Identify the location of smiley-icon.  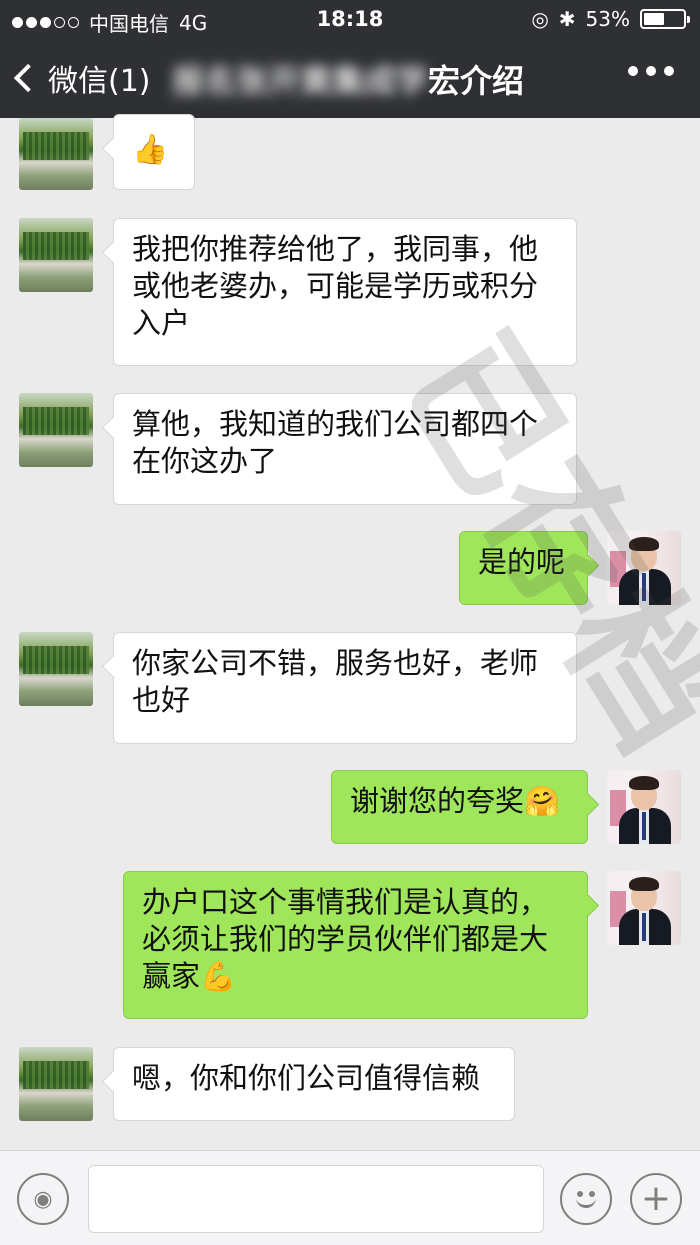
(586, 1199).